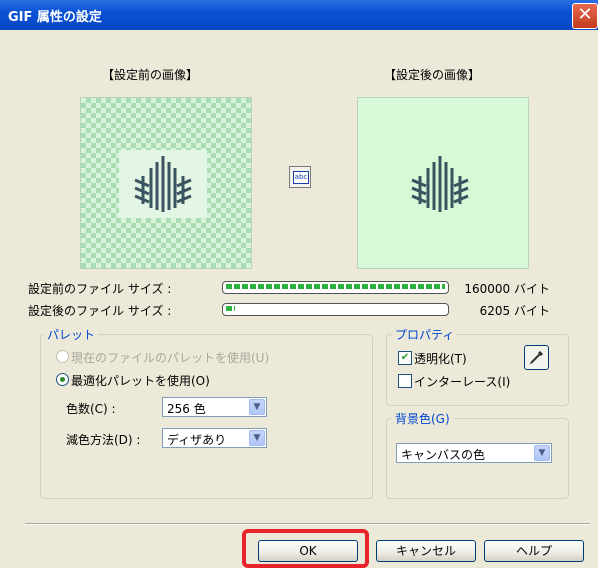 This screenshot has width=602, height=568. What do you see at coordinates (62, 356) in the screenshot?
I see `current-palette-radio` at bounding box center [62, 356].